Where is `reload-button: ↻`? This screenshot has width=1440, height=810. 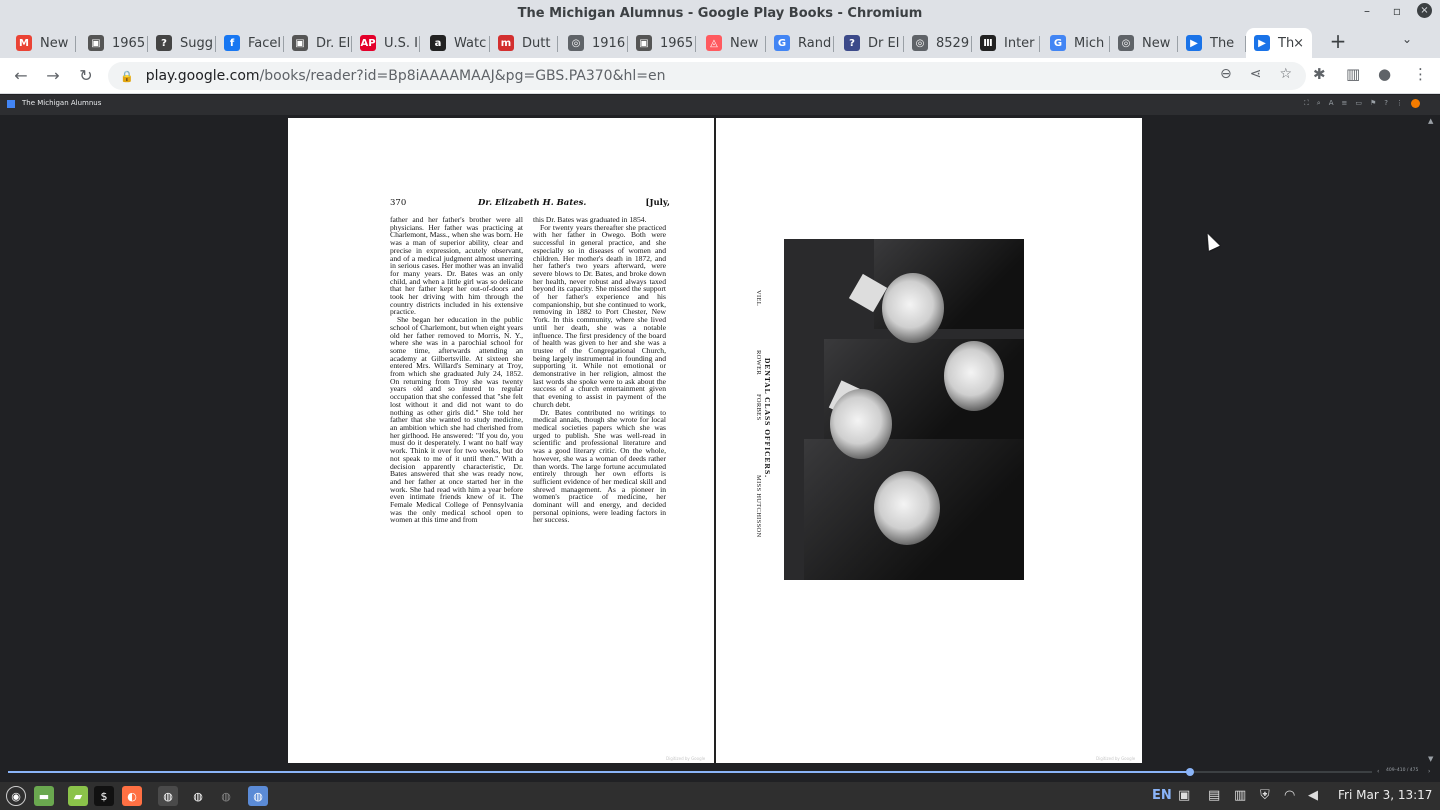 reload-button: ↻ is located at coordinates (86, 76).